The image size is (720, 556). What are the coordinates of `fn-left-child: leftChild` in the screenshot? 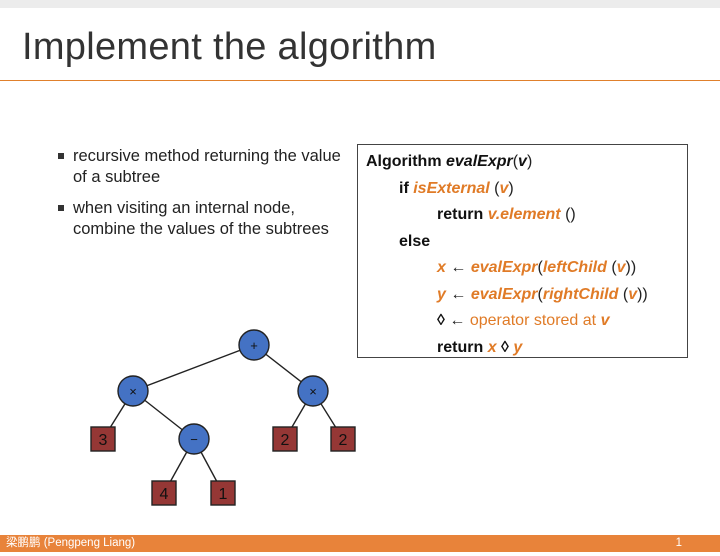 It's located at (574, 267).